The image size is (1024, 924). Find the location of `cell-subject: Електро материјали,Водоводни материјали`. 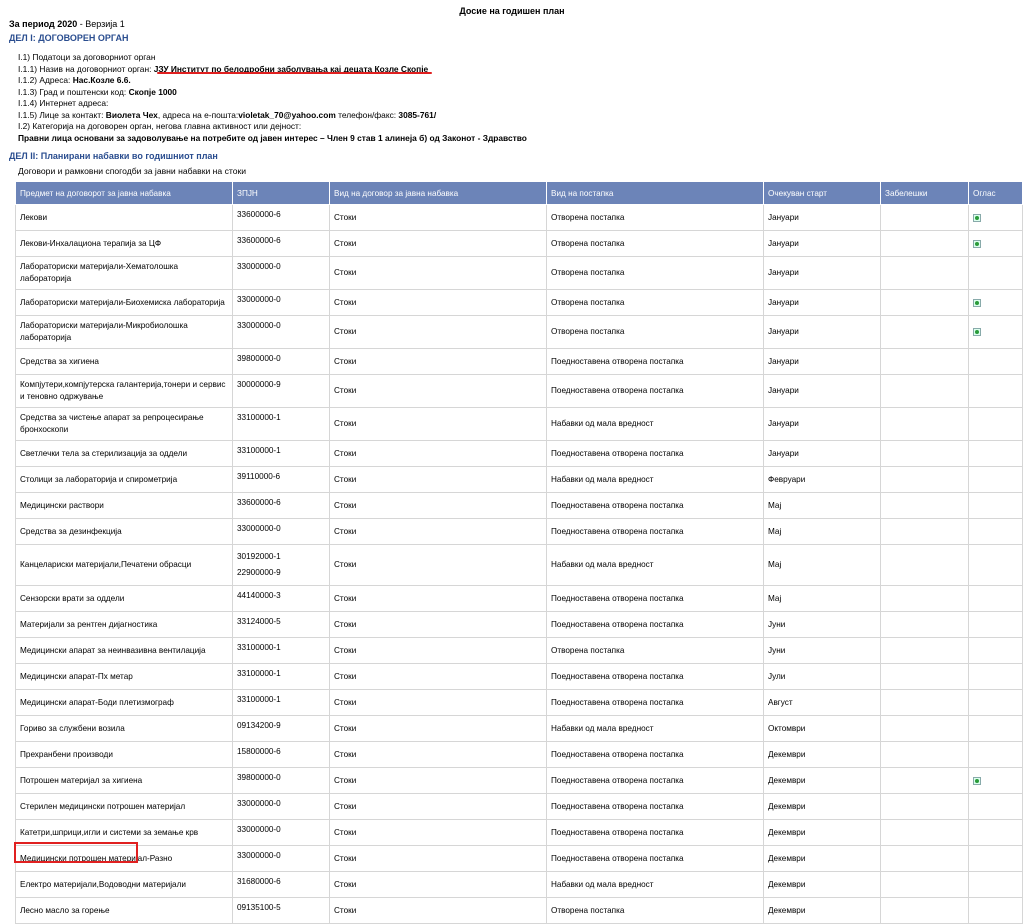

cell-subject: Електро материјали,Водоводни материјали is located at coordinates (124, 884).